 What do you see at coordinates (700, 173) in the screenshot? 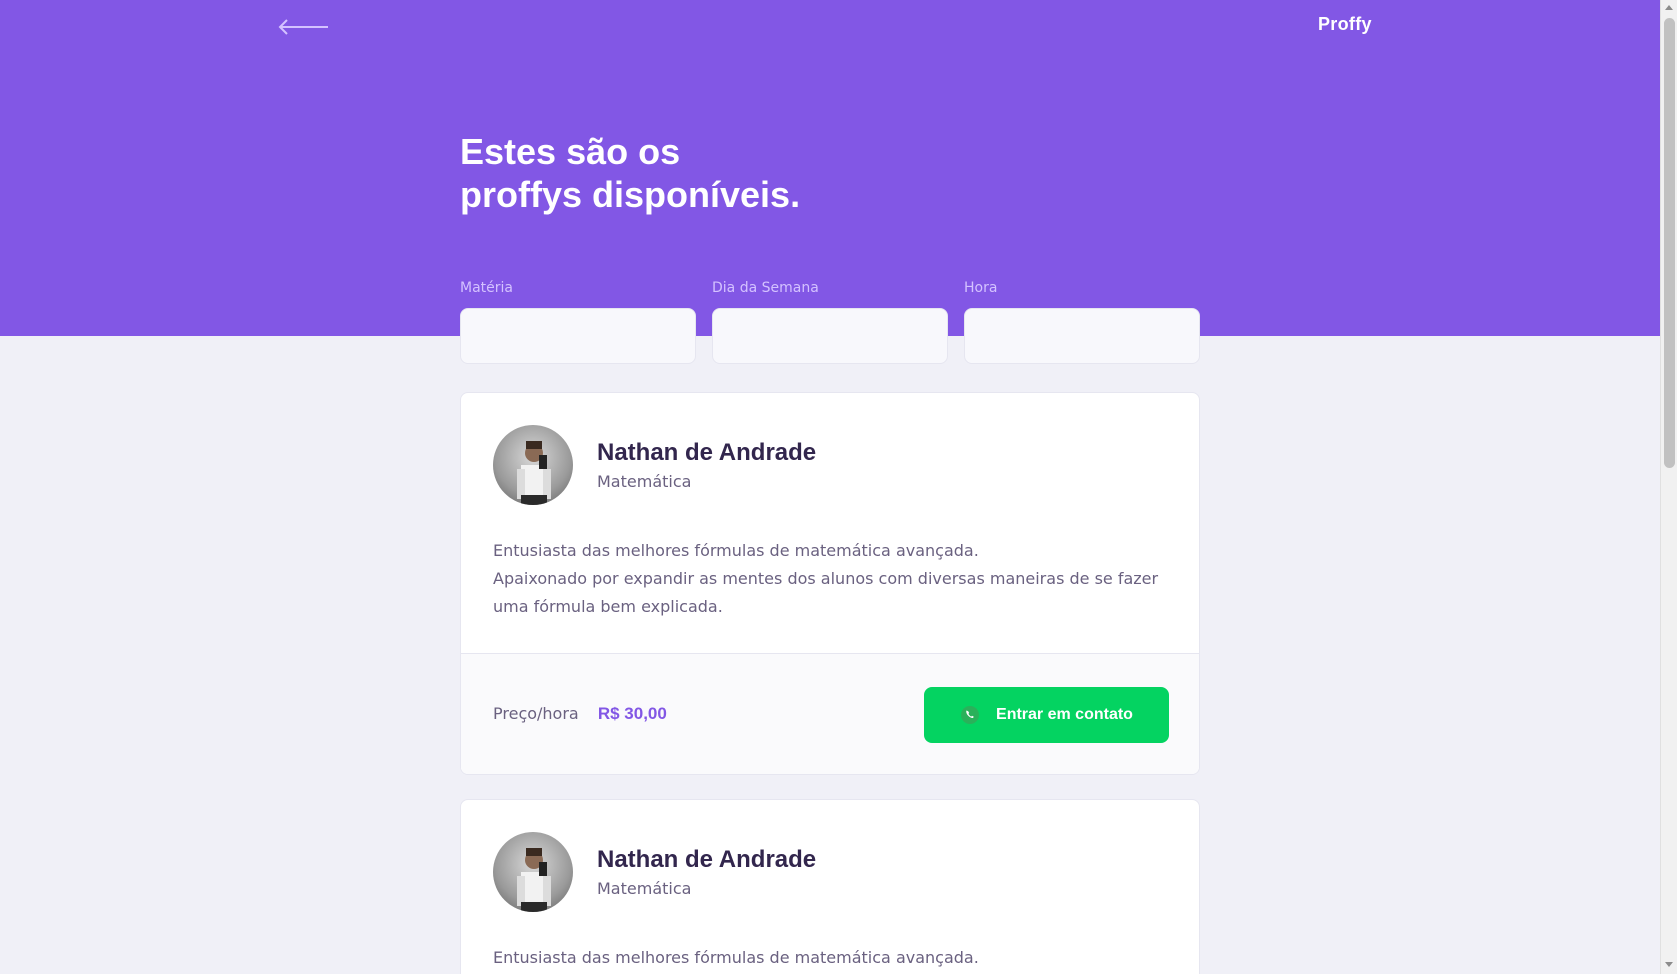
I see `page-title: Estes são os proffys disponíveis.` at bounding box center [700, 173].